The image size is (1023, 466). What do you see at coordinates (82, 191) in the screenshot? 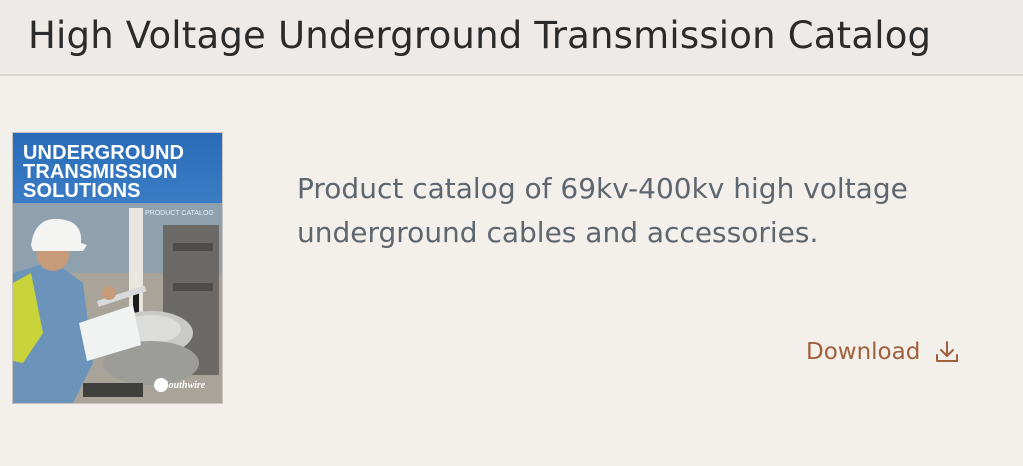
I see `cover-title-line: SOLUTIONS` at bounding box center [82, 191].